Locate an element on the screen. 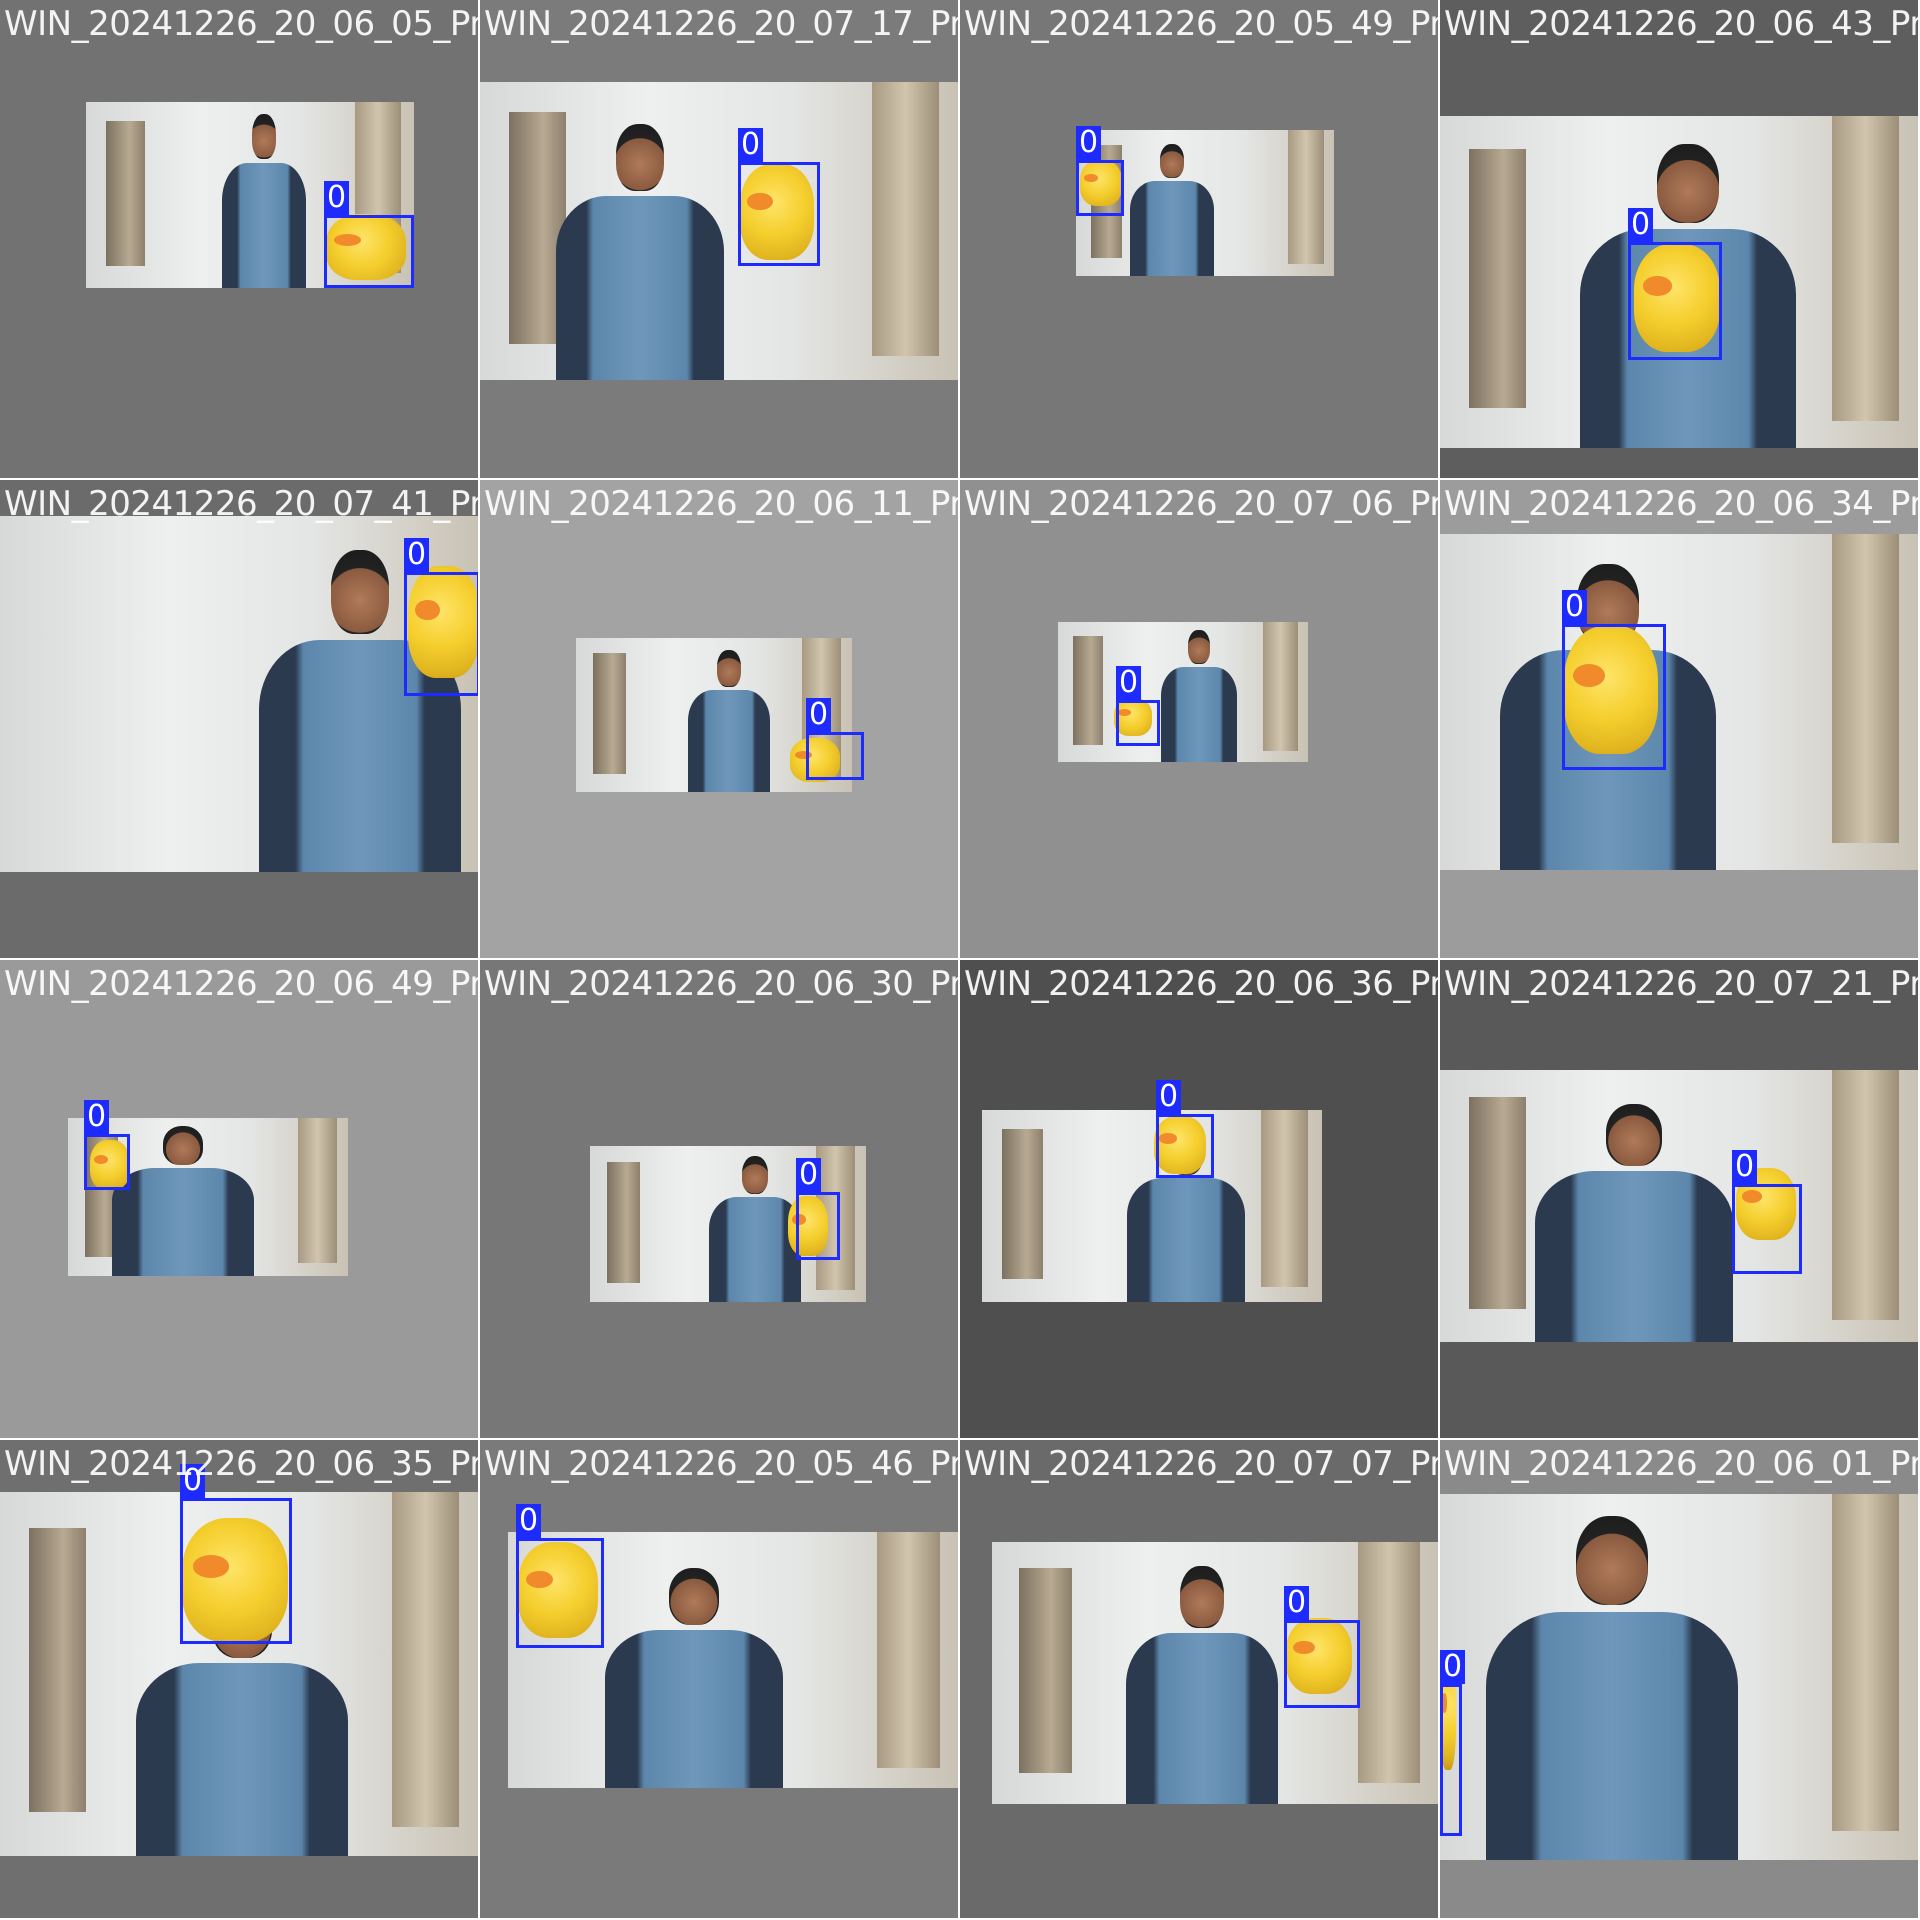 Image resolution: width=1920 pixels, height=1920 pixels. tile-filename: WIN_20241226_20_07_41_Pro (2).jpg is located at coordinates (242, 504).